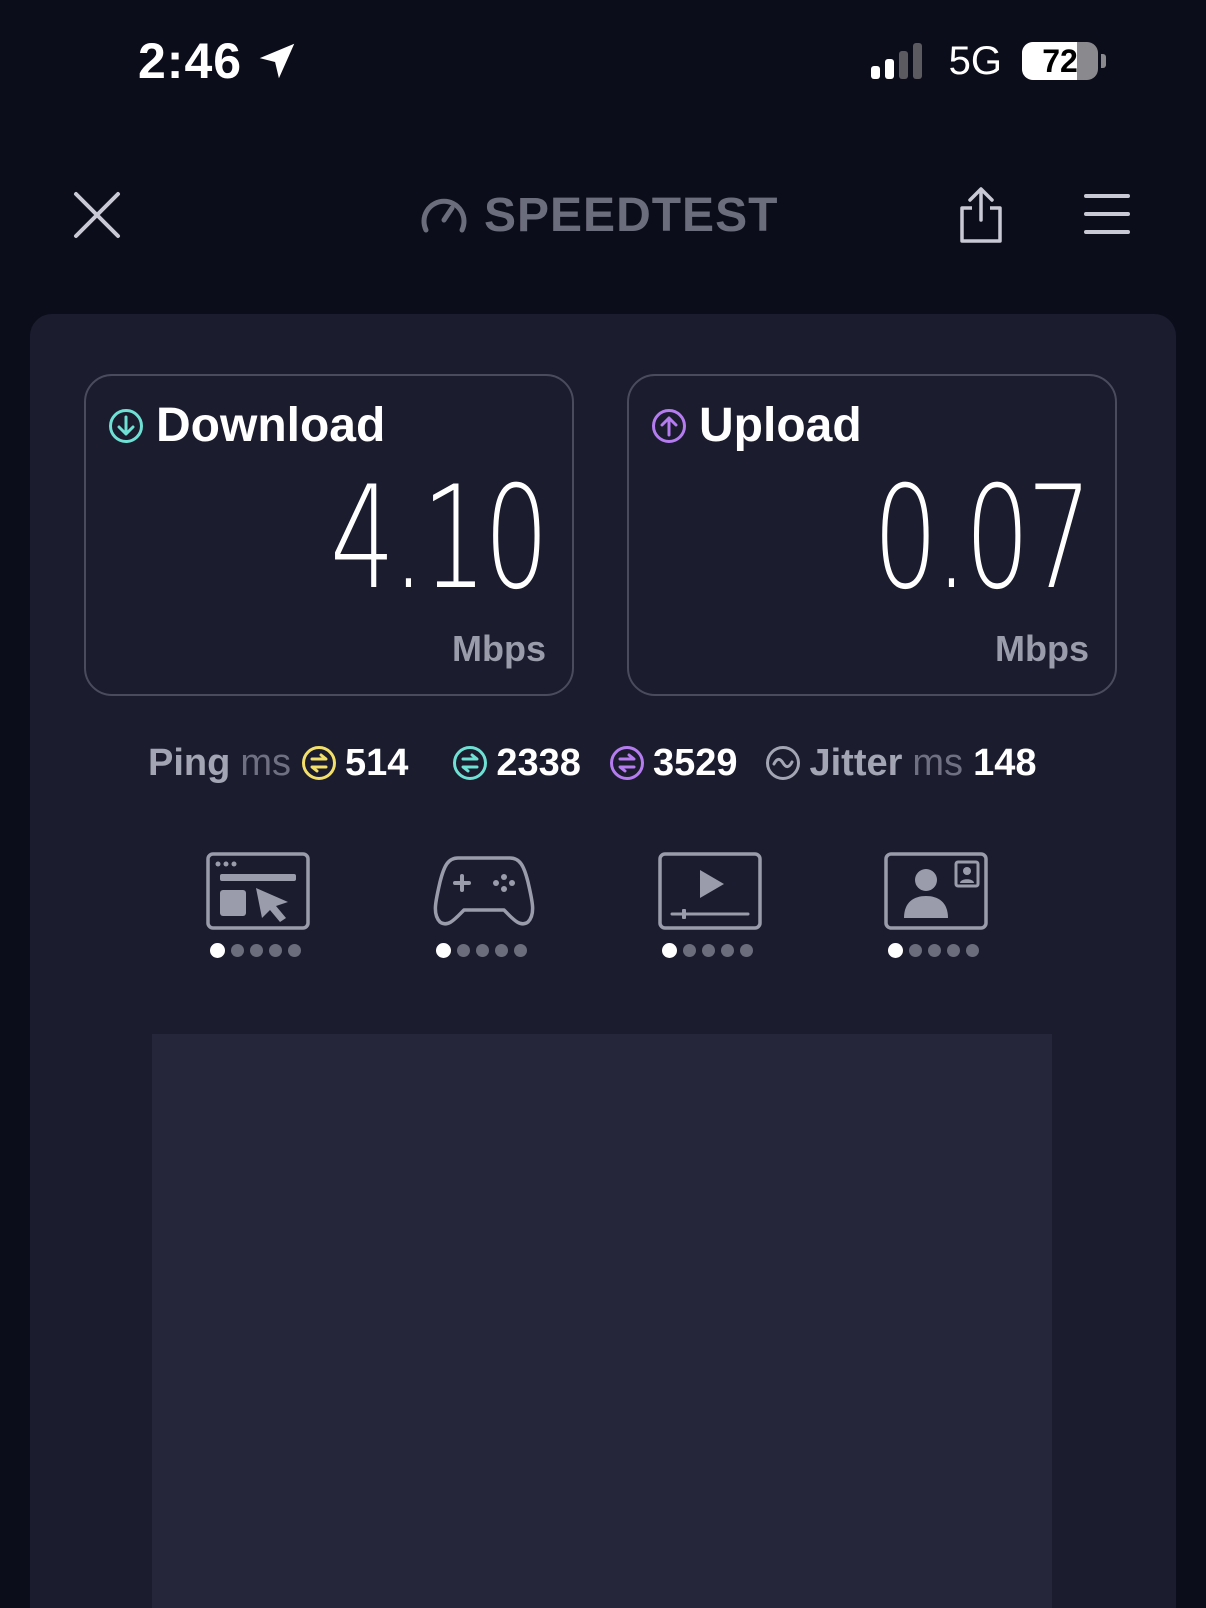  Describe the element at coordinates (97, 215) in the screenshot. I see `close-icon` at that location.